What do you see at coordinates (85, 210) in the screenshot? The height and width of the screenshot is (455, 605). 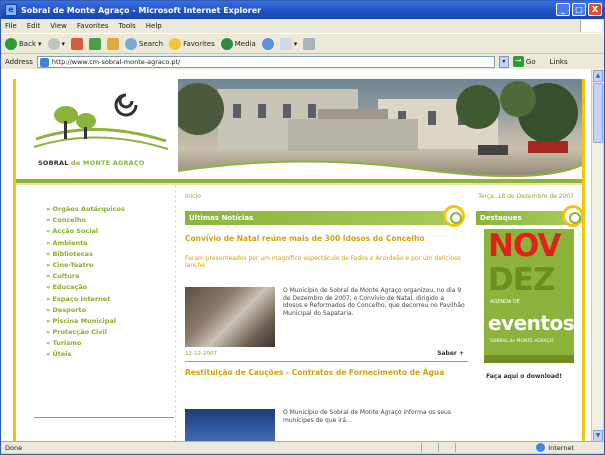 I see `nav-item-orgaos: Orgãos Autárquicos` at bounding box center [85, 210].